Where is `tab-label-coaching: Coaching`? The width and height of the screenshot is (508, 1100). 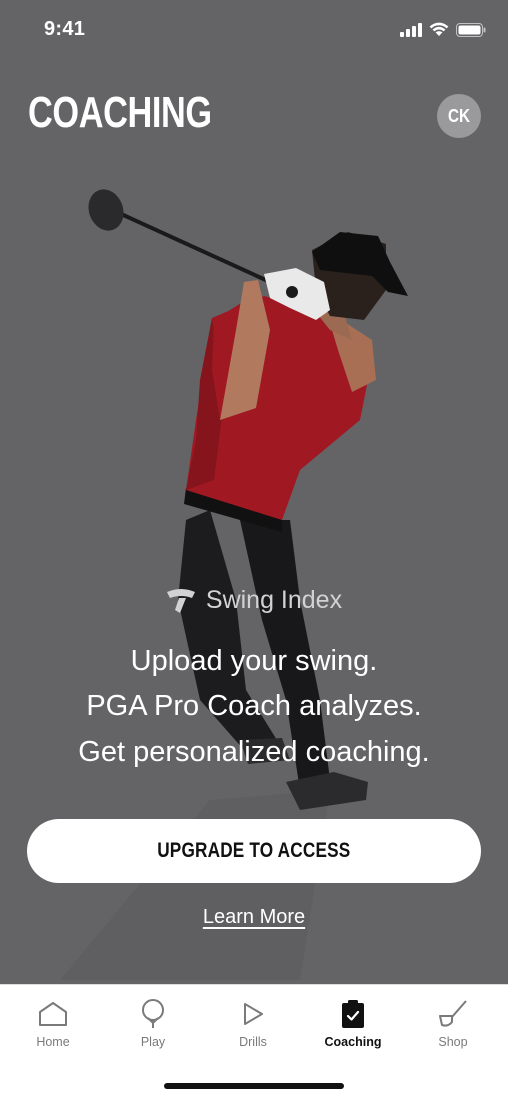
tab-label-coaching: Coaching is located at coordinates (353, 1042).